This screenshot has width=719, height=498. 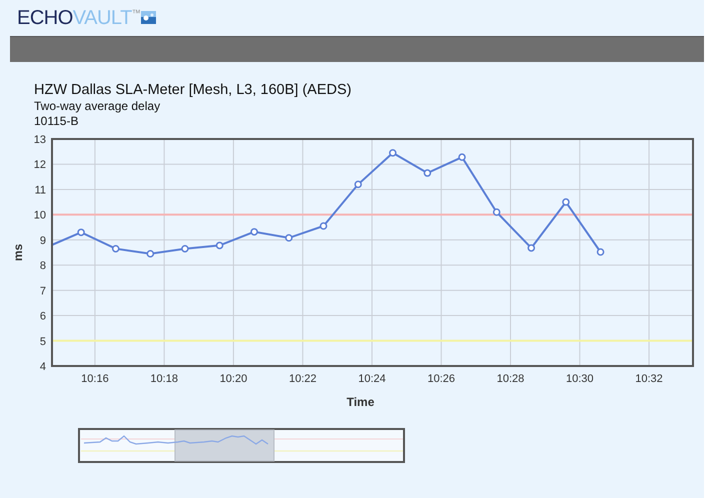 I want to click on x-tick-label: 10:20, so click(x=234, y=379).